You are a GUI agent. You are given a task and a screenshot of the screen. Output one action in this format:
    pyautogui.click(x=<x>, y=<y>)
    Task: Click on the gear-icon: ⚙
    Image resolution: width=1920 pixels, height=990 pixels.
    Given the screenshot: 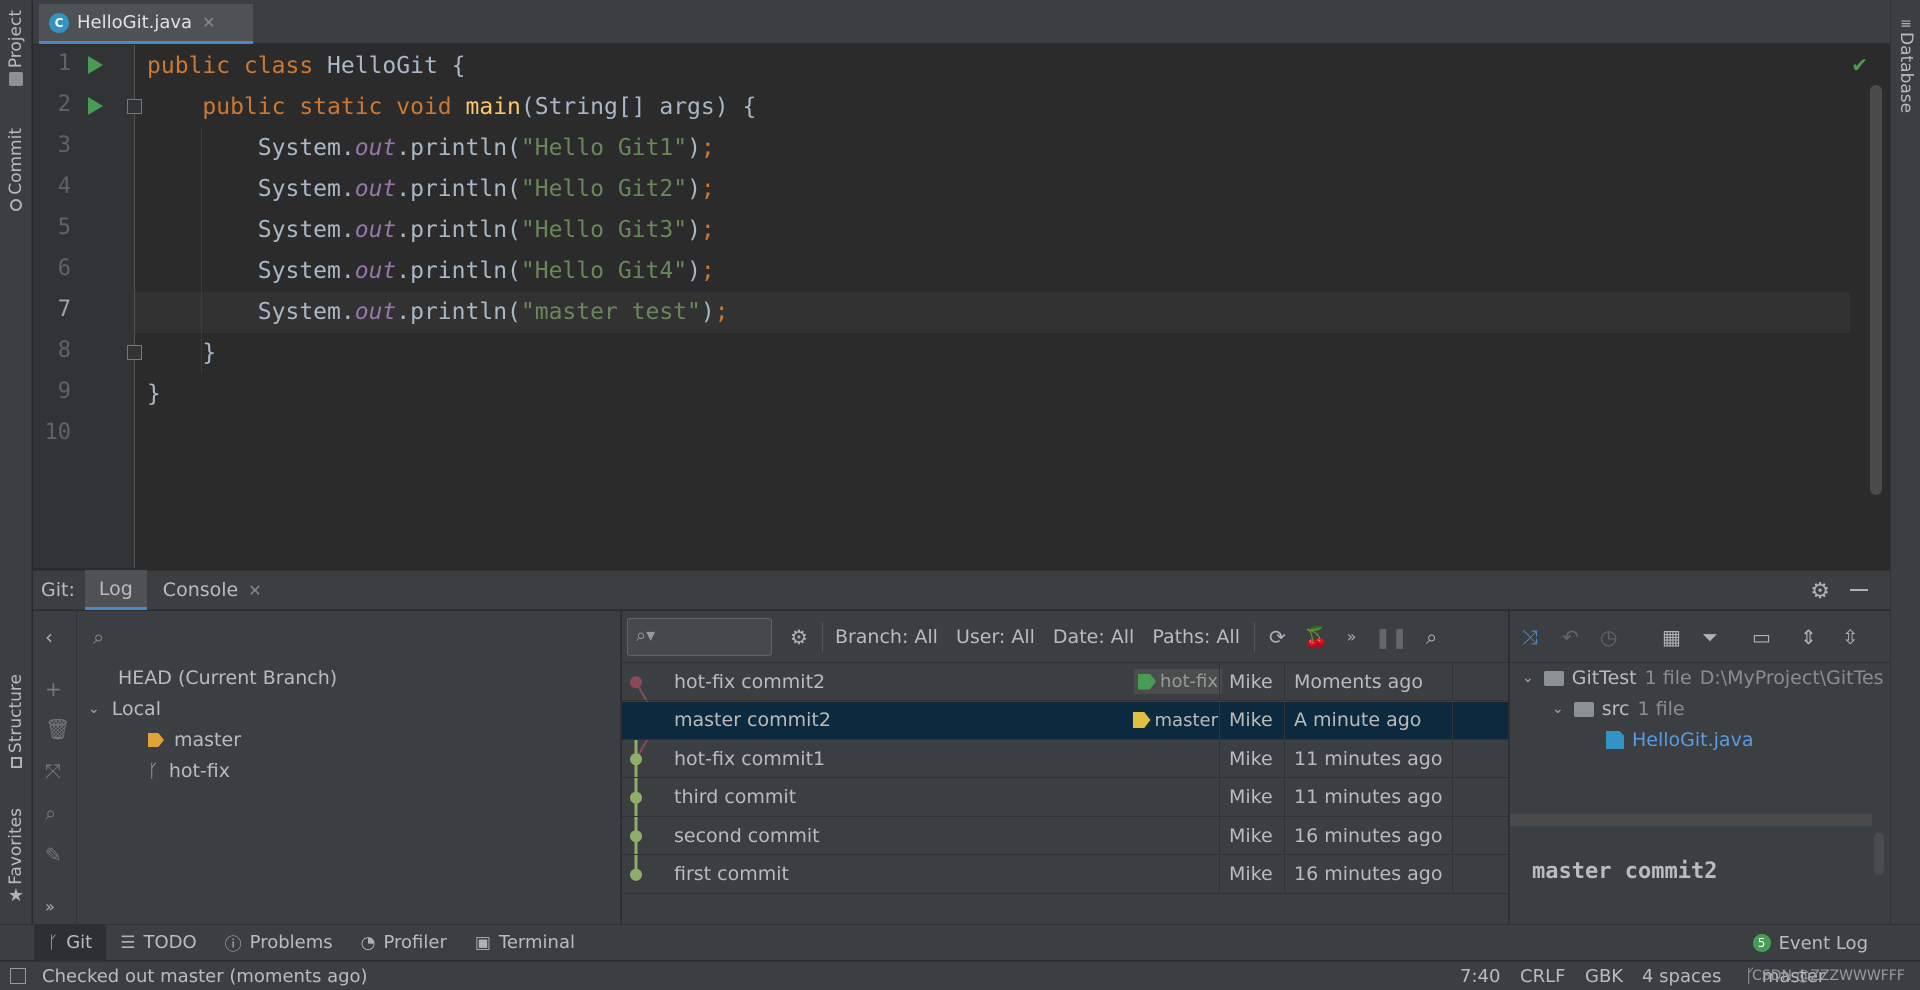 What is the action you would take?
    pyautogui.click(x=1820, y=591)
    